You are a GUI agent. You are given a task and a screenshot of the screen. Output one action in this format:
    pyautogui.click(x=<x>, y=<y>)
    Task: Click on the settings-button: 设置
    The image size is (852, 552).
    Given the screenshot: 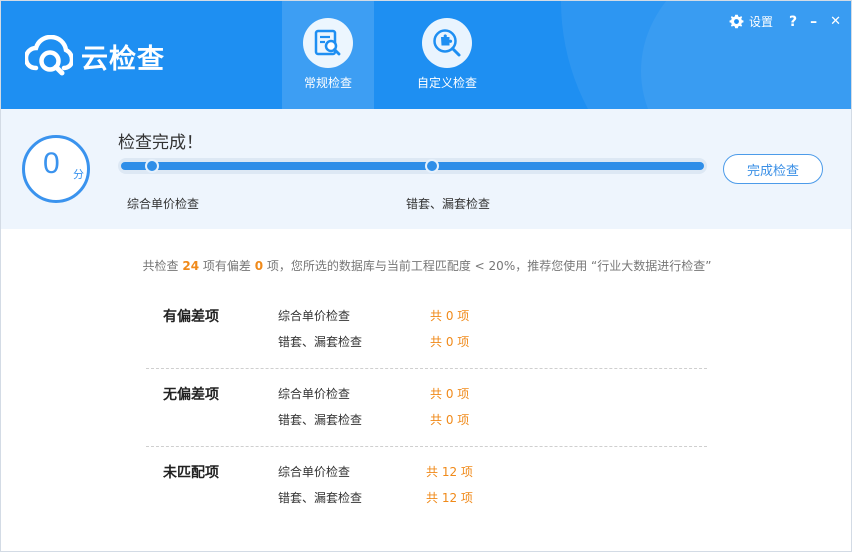 What is the action you would take?
    pyautogui.click(x=751, y=21)
    